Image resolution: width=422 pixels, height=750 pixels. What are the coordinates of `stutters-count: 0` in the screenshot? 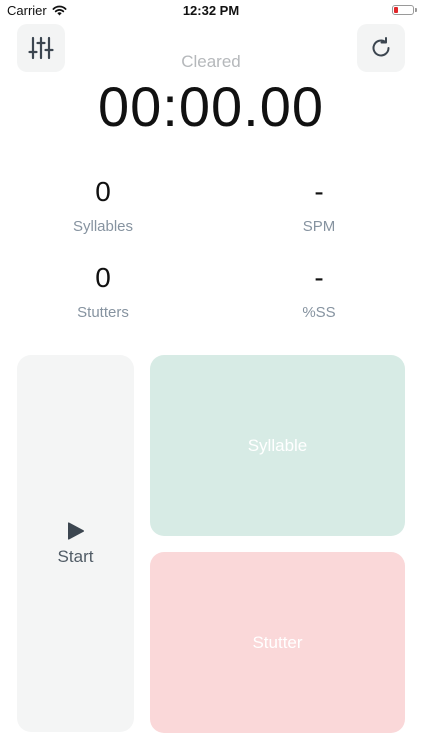 It's located at (103, 277).